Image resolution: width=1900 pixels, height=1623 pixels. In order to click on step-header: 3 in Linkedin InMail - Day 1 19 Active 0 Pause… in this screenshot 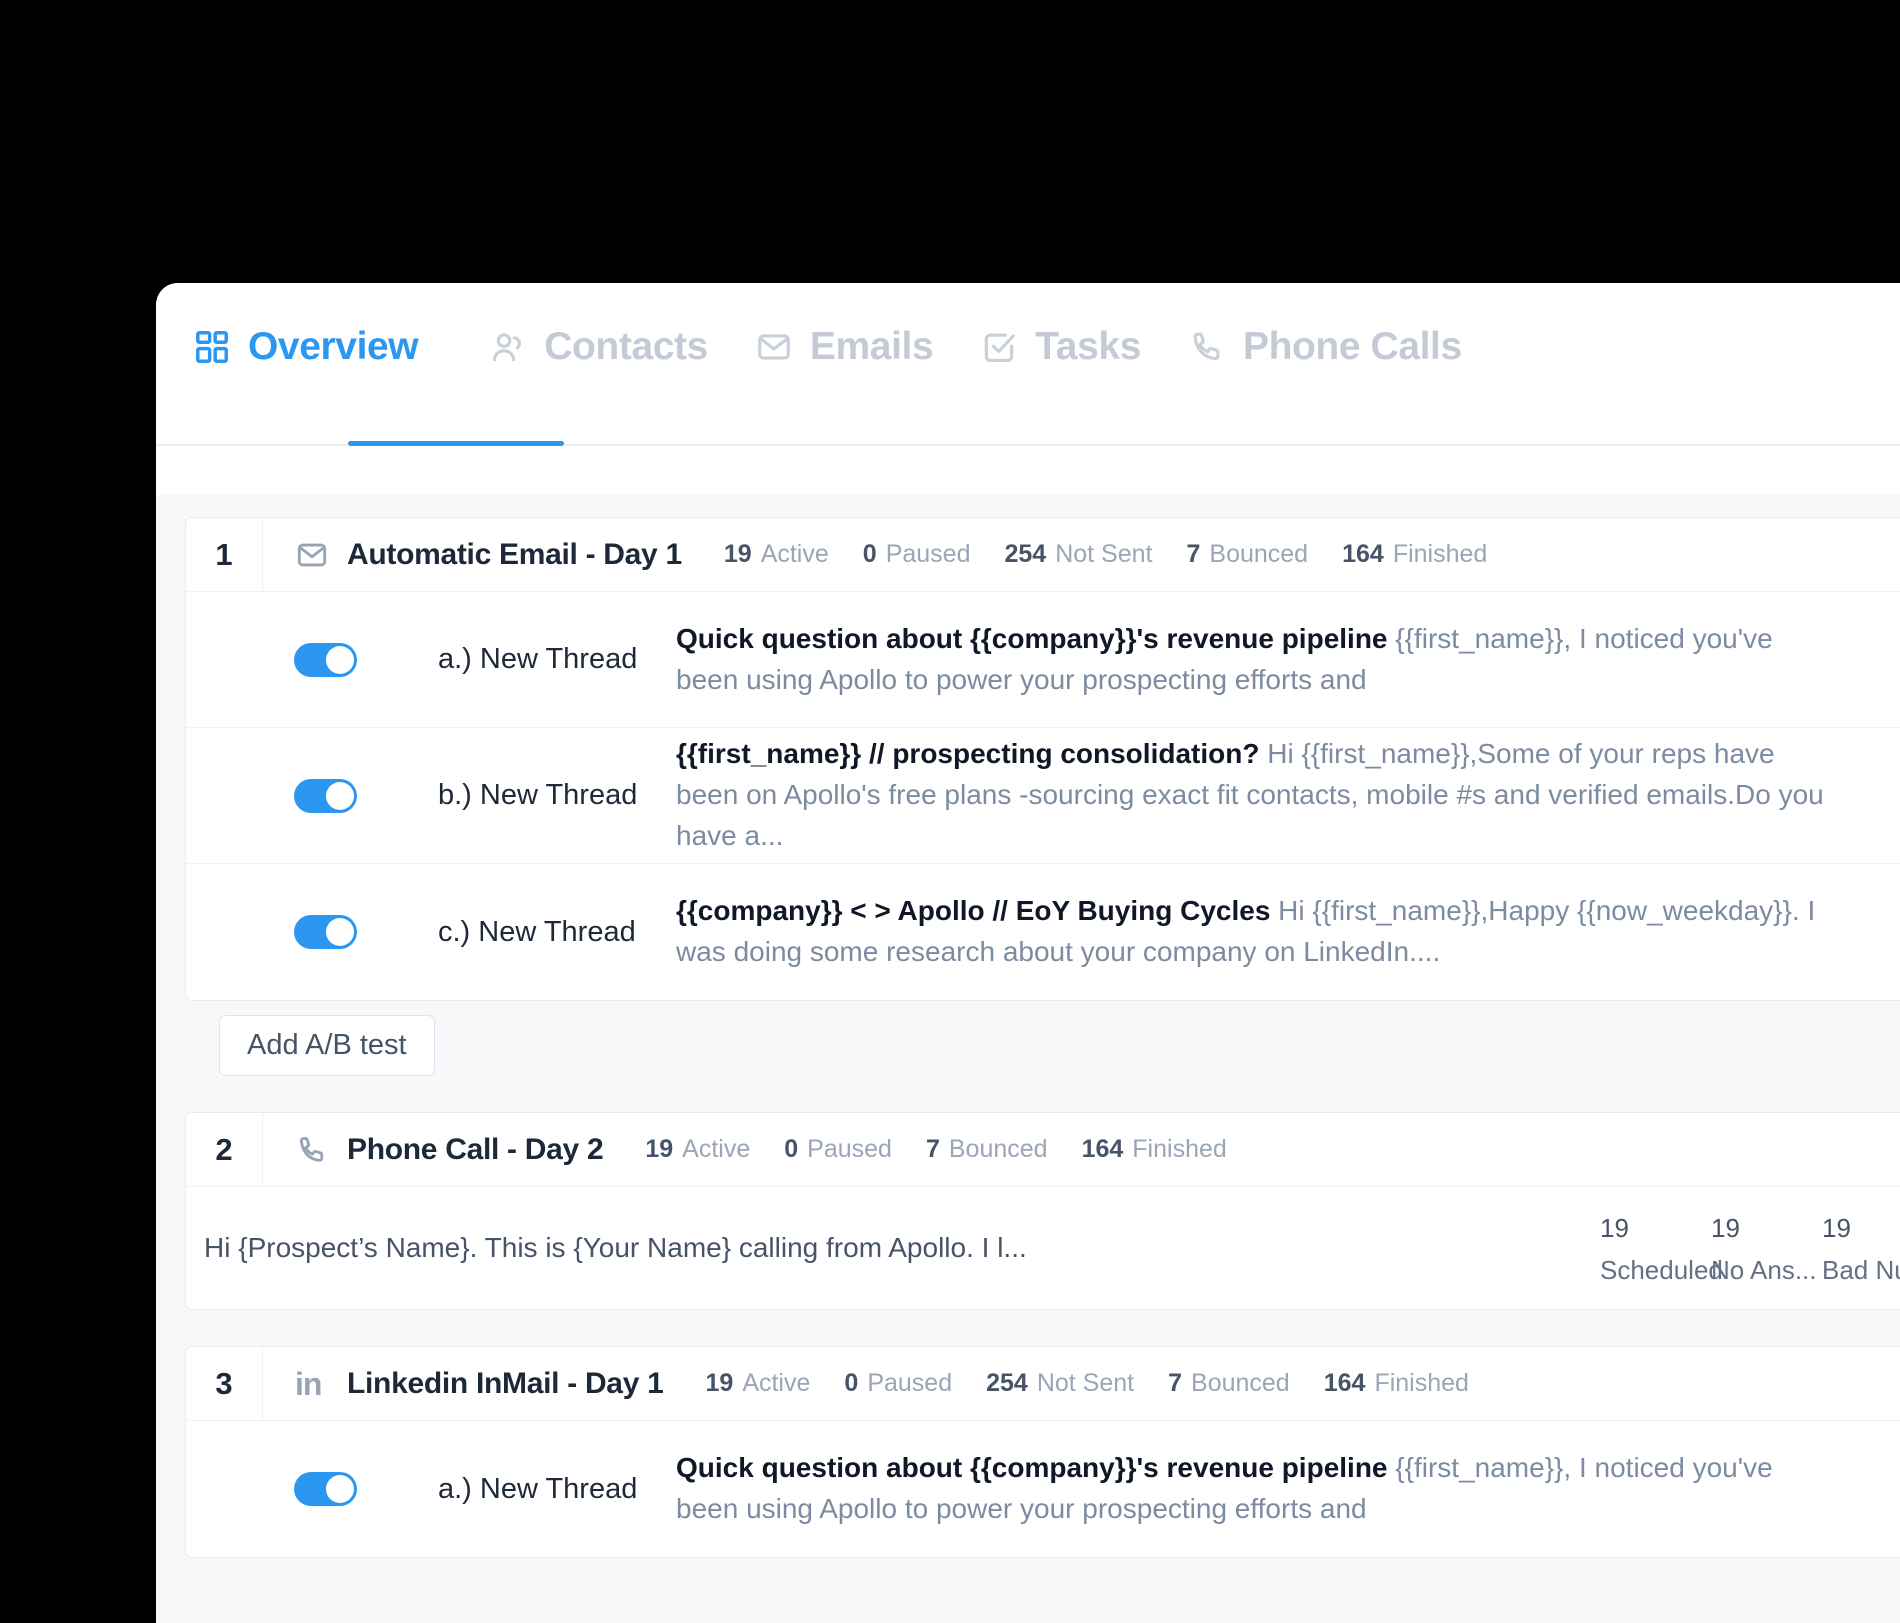, I will do `click(1043, 1384)`.